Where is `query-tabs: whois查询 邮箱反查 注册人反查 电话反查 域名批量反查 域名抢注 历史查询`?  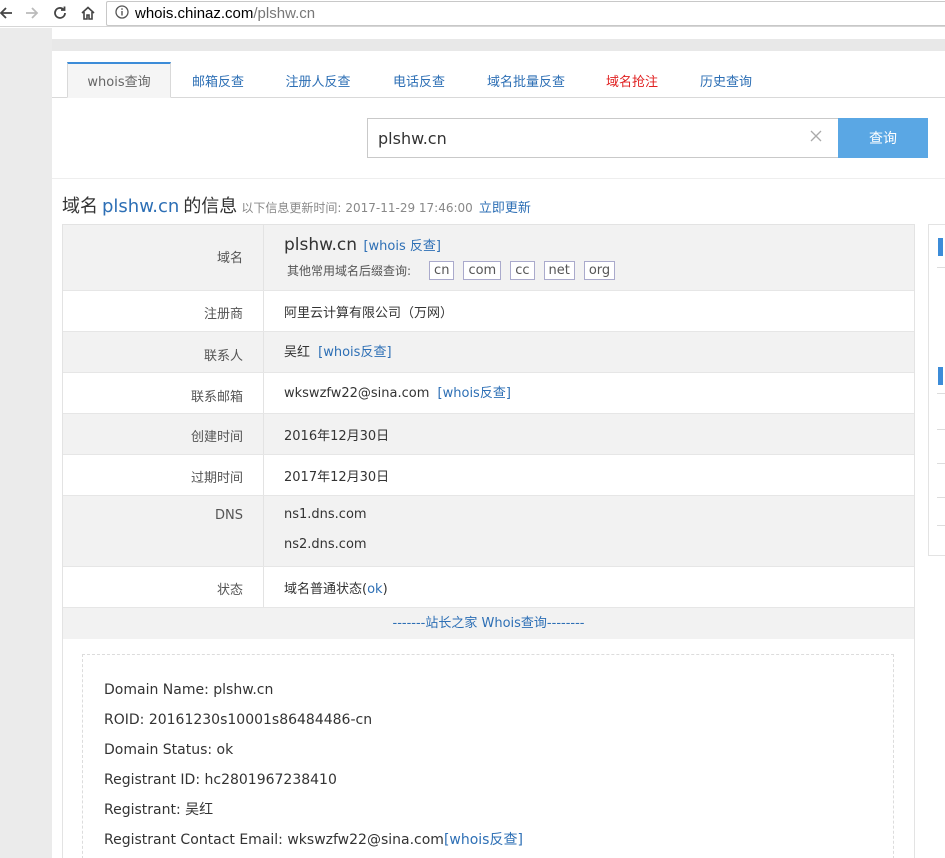 query-tabs: whois查询 邮箱反查 注册人反查 电话反查 域名批量反查 域名抢注 历史查询 is located at coordinates (498, 80).